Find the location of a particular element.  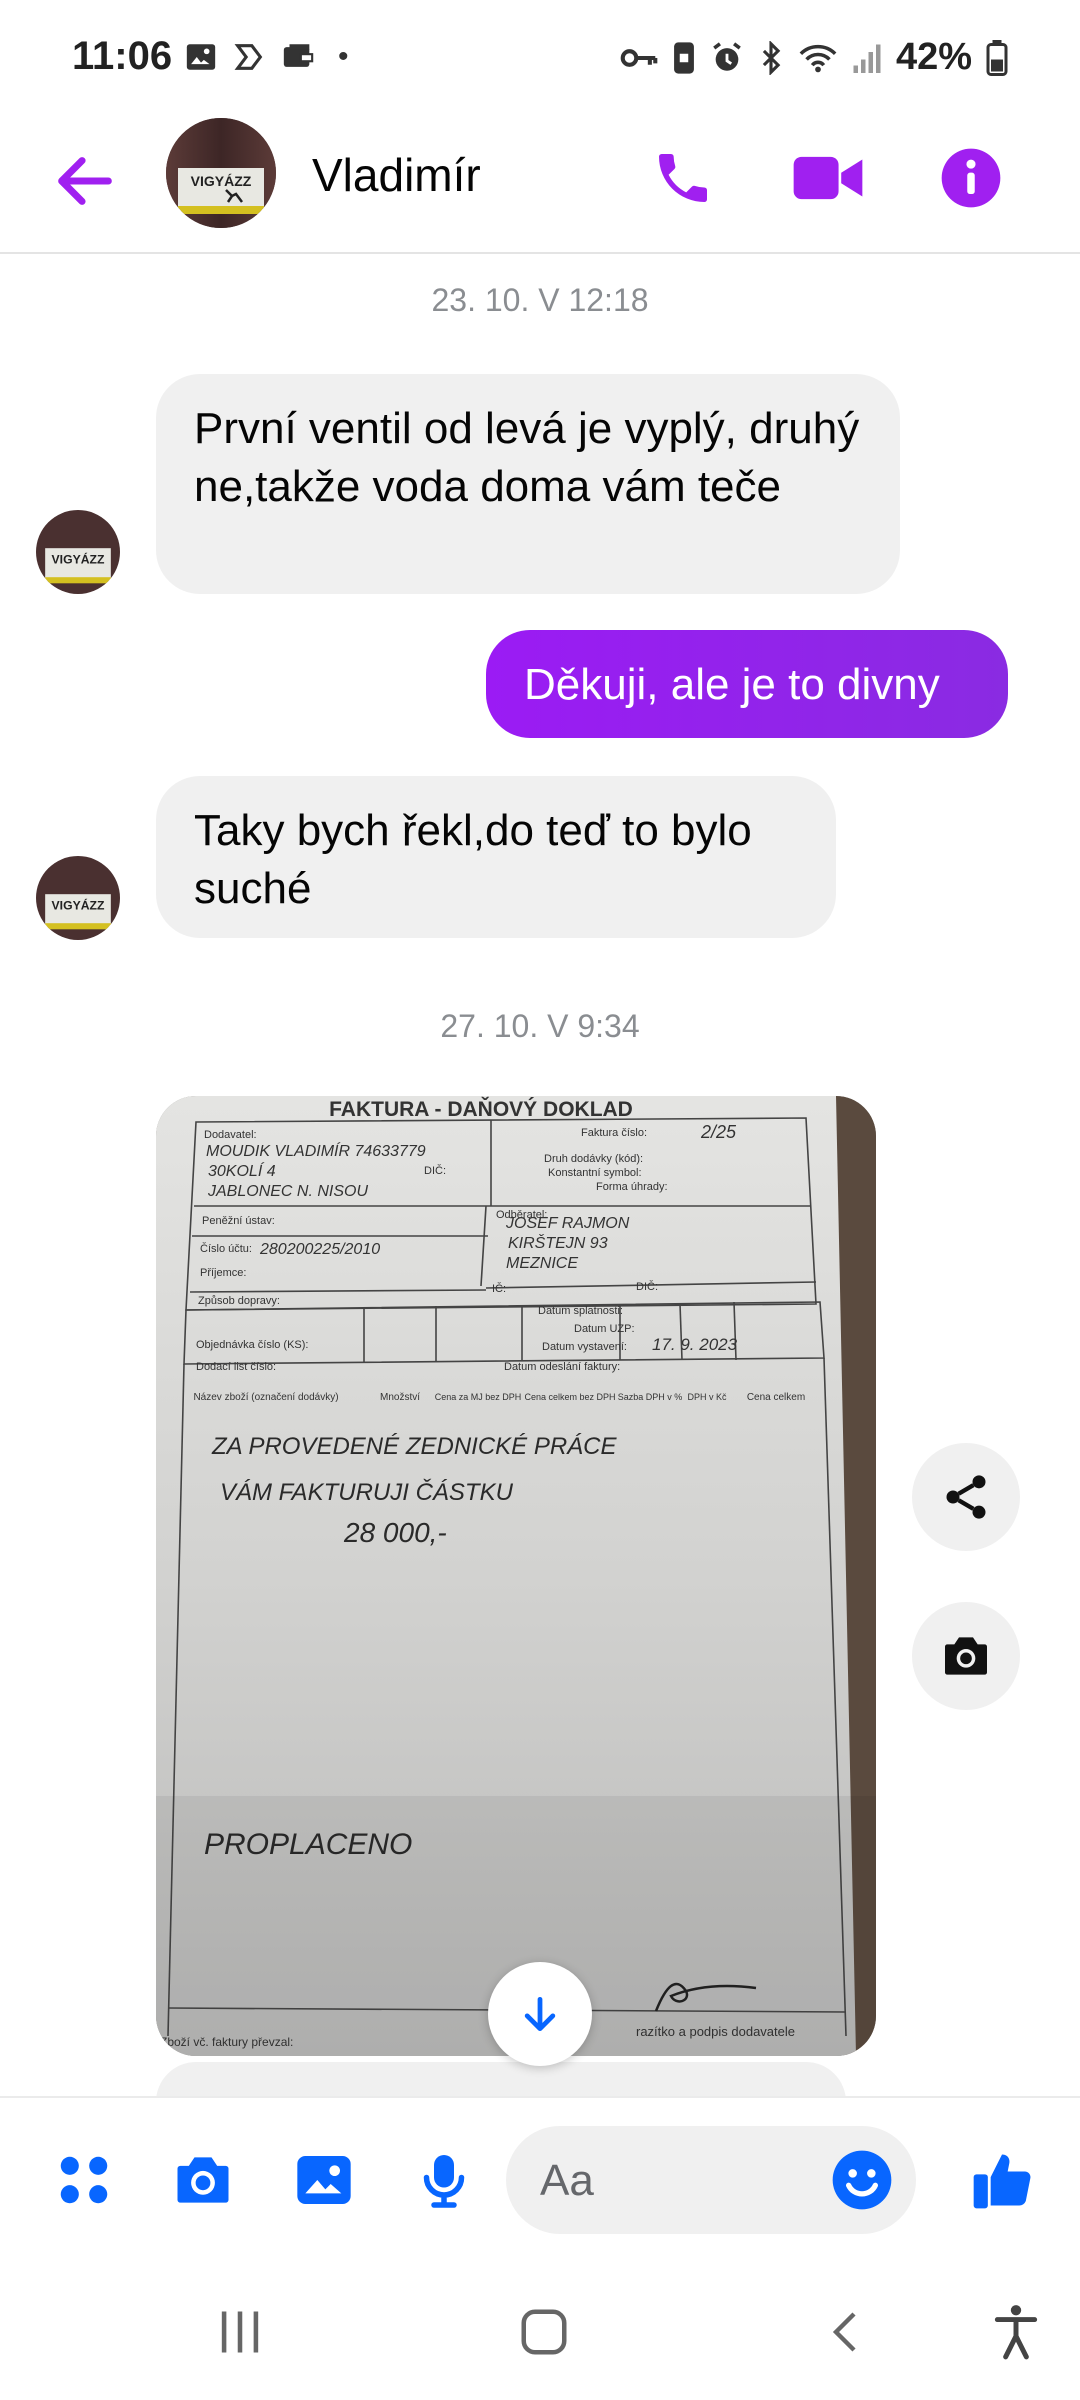

bluetooth-icon is located at coordinates (771, 57).